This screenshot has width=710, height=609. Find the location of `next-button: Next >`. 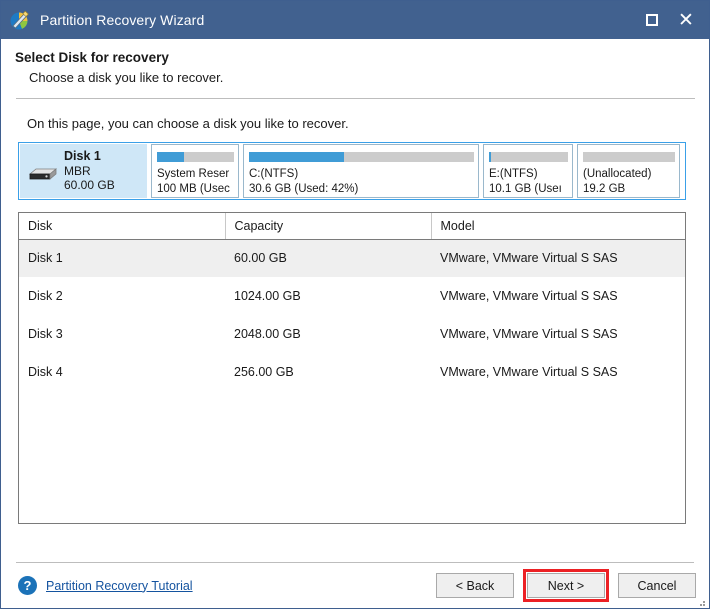

next-button: Next > is located at coordinates (566, 585).